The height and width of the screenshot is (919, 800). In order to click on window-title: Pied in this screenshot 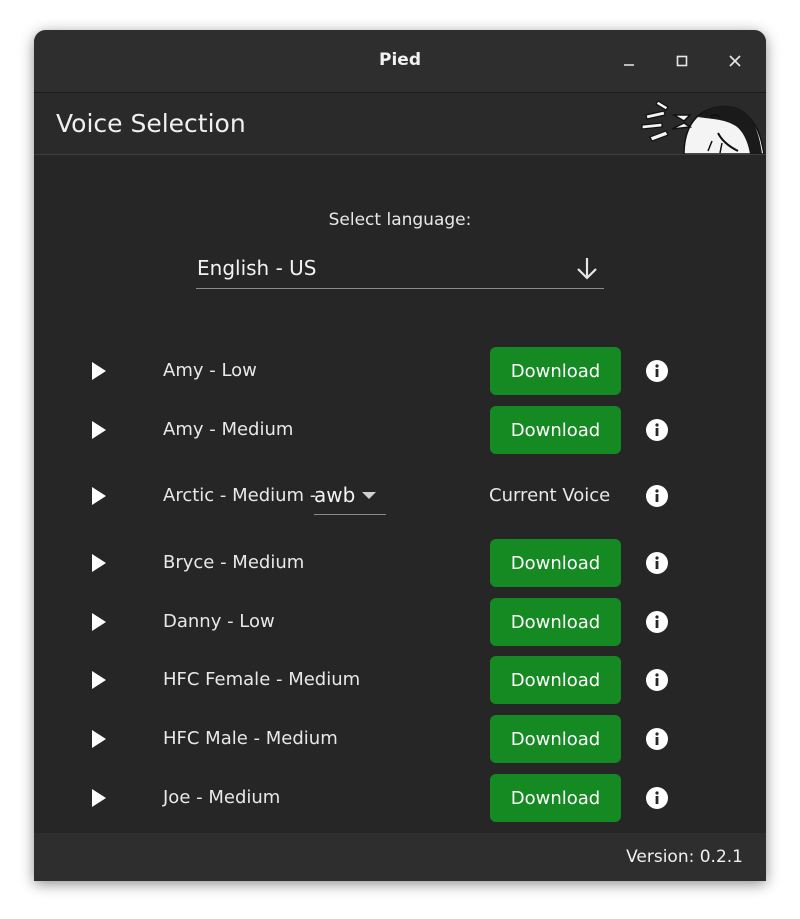, I will do `click(400, 60)`.